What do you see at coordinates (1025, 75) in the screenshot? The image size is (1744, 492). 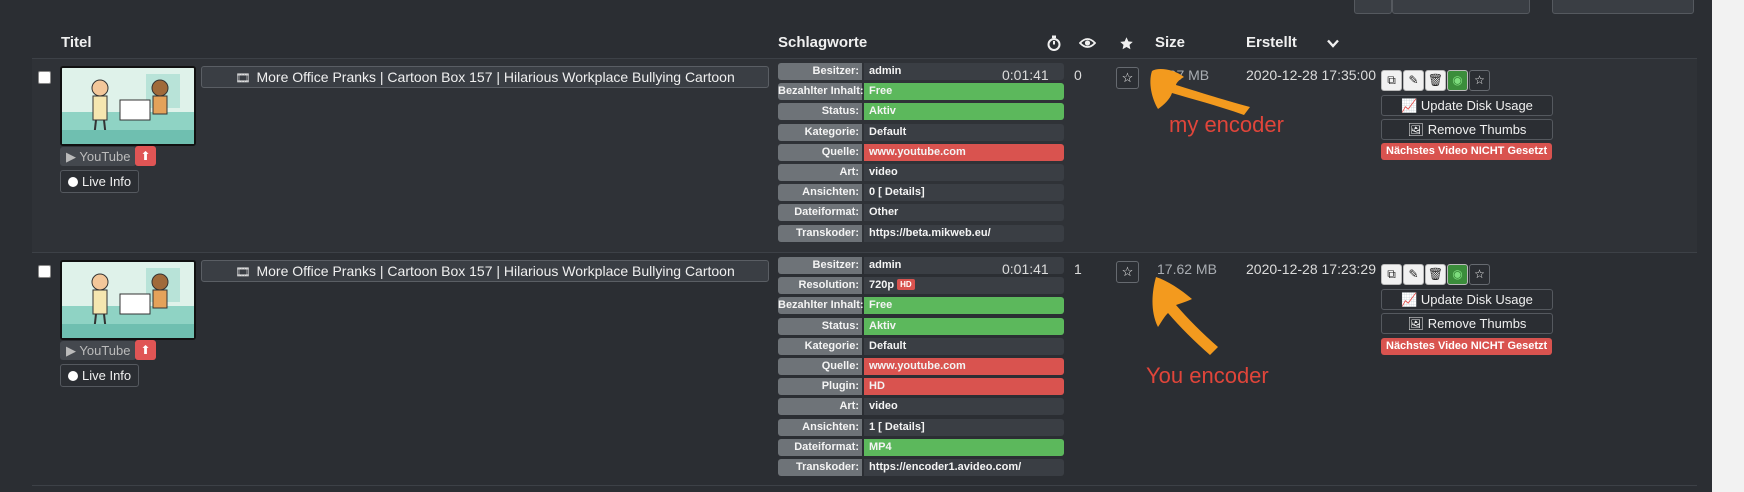 I see `duration: 0:01:41` at bounding box center [1025, 75].